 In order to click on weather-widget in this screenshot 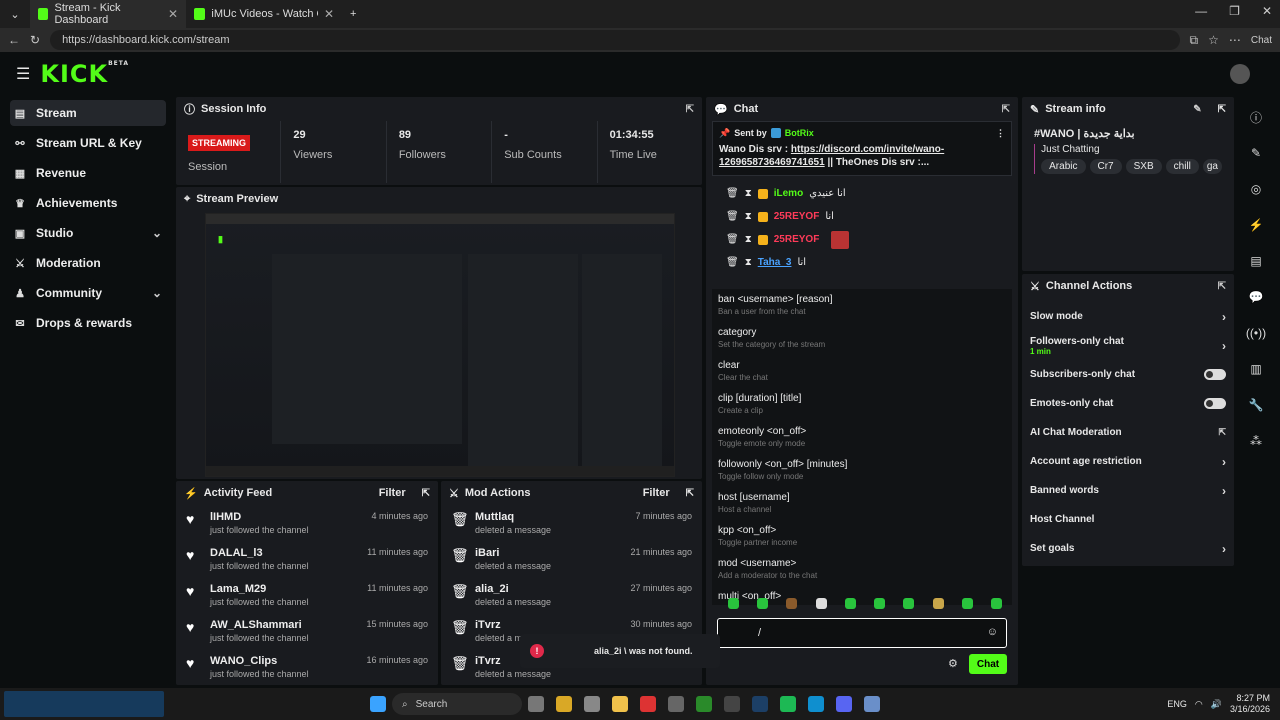, I will do `click(84, 704)`.